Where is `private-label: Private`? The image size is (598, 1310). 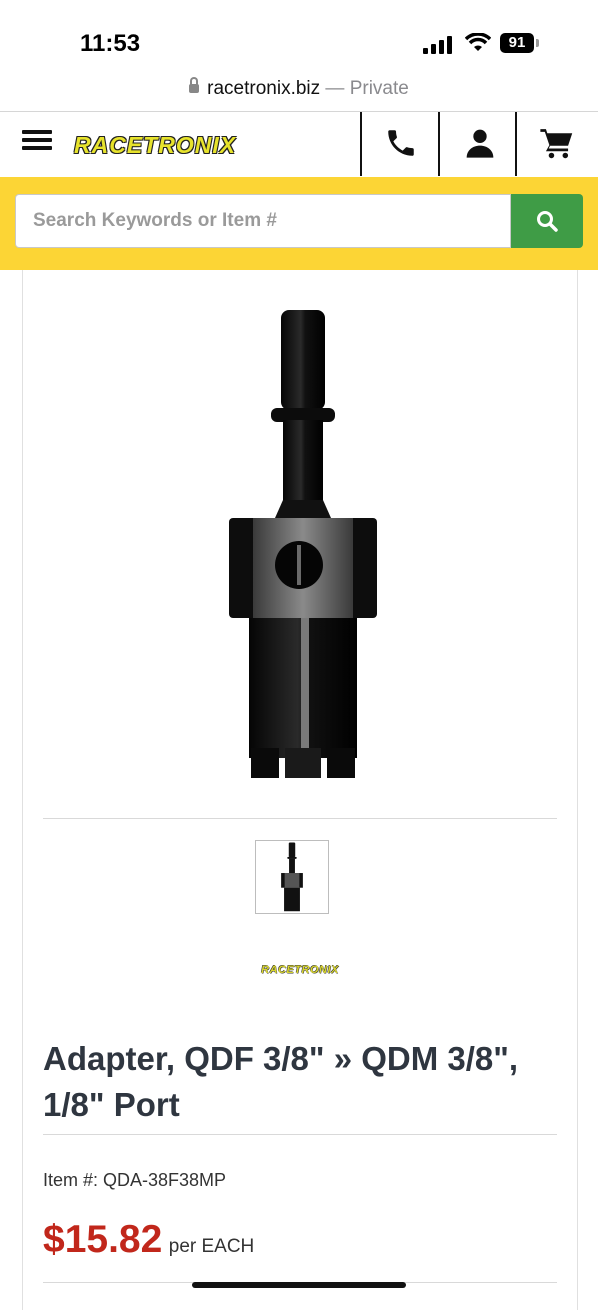 private-label: Private is located at coordinates (379, 88).